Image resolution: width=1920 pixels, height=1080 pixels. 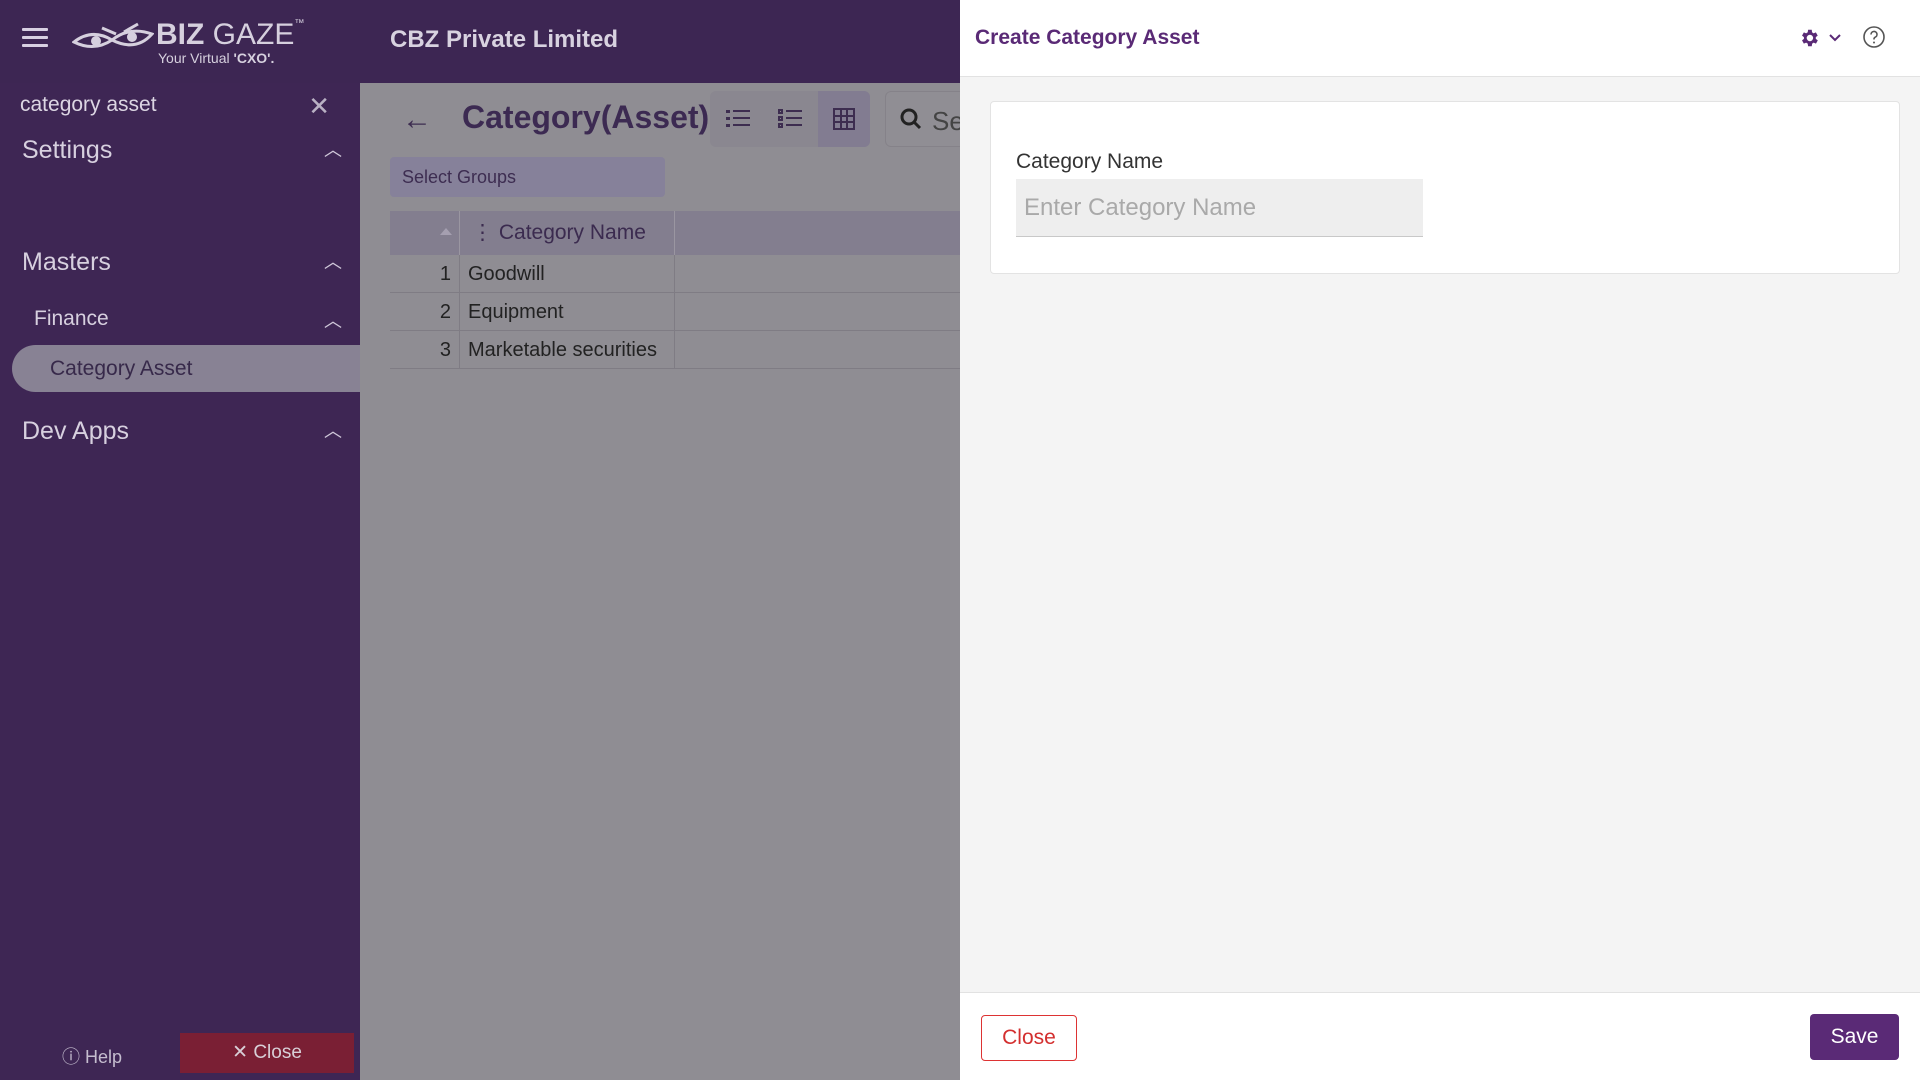 I want to click on category-name-input, so click(x=1219, y=208).